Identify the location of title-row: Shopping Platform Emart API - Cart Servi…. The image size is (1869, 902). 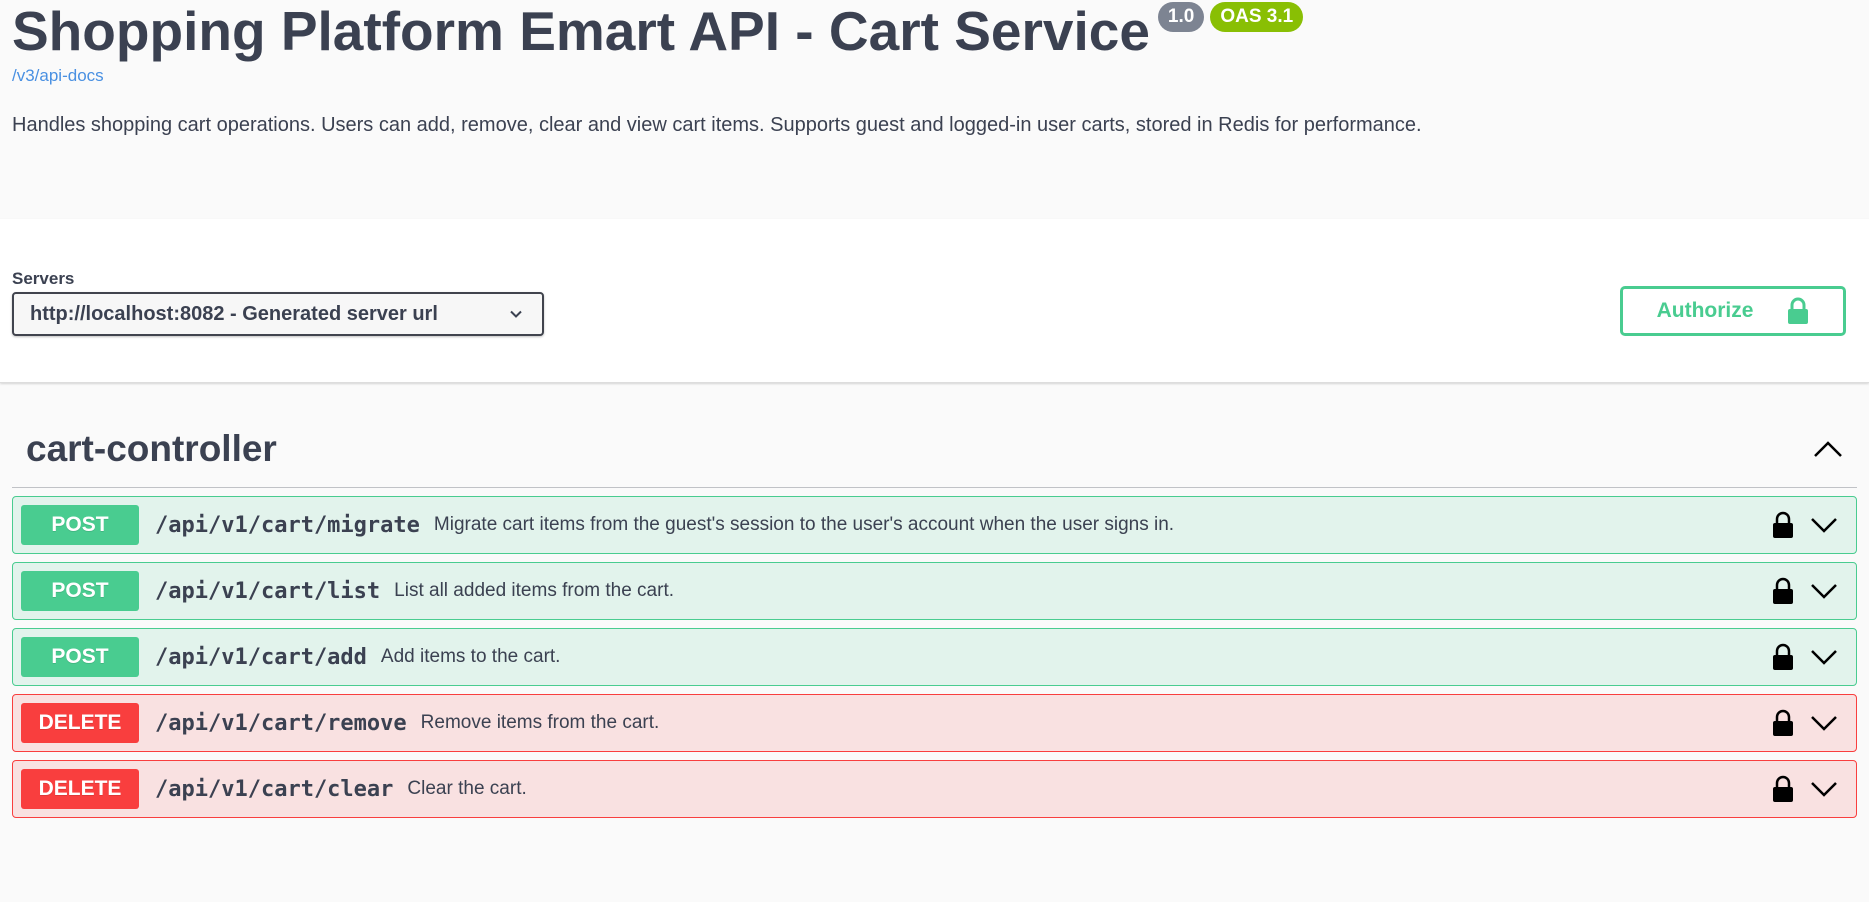
(934, 31).